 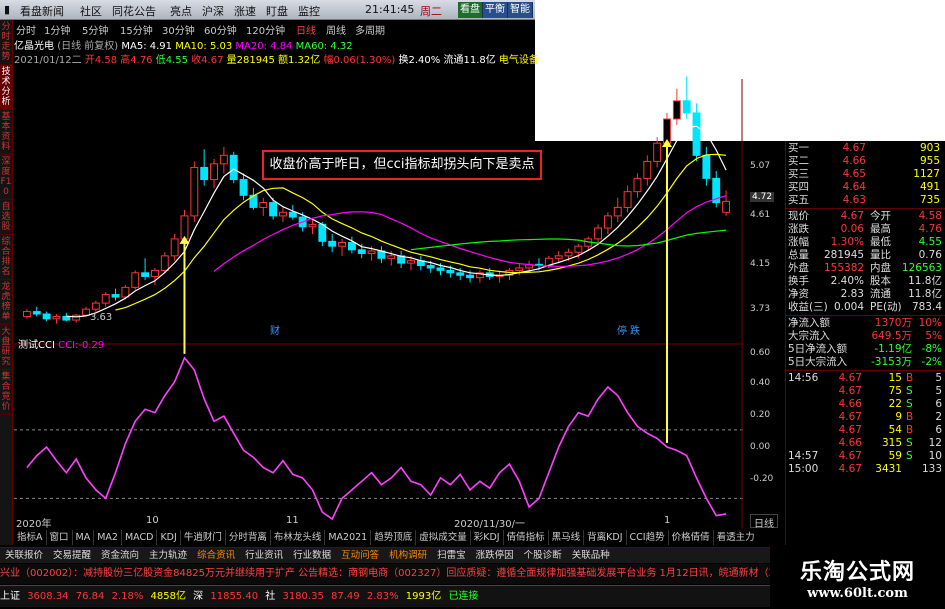 What do you see at coordinates (844, 255) in the screenshot?
I see `quote-value: 281945` at bounding box center [844, 255].